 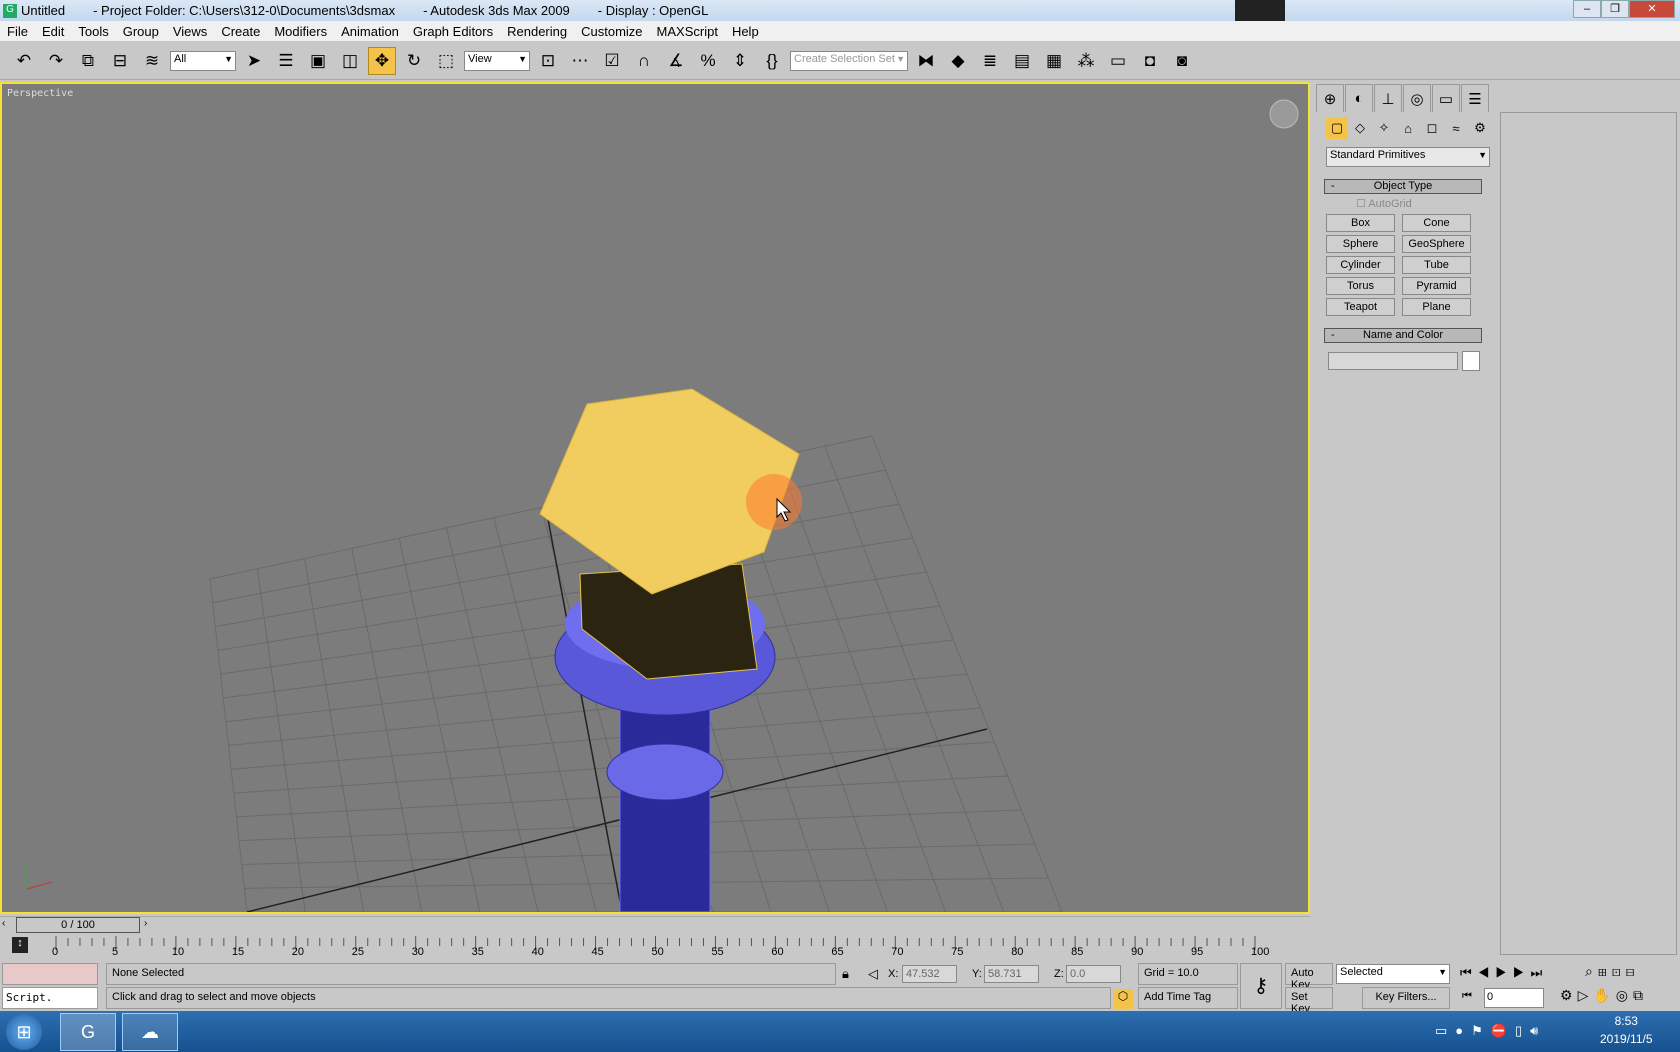 What do you see at coordinates (1587, 9) in the screenshot?
I see `minimize-button: –` at bounding box center [1587, 9].